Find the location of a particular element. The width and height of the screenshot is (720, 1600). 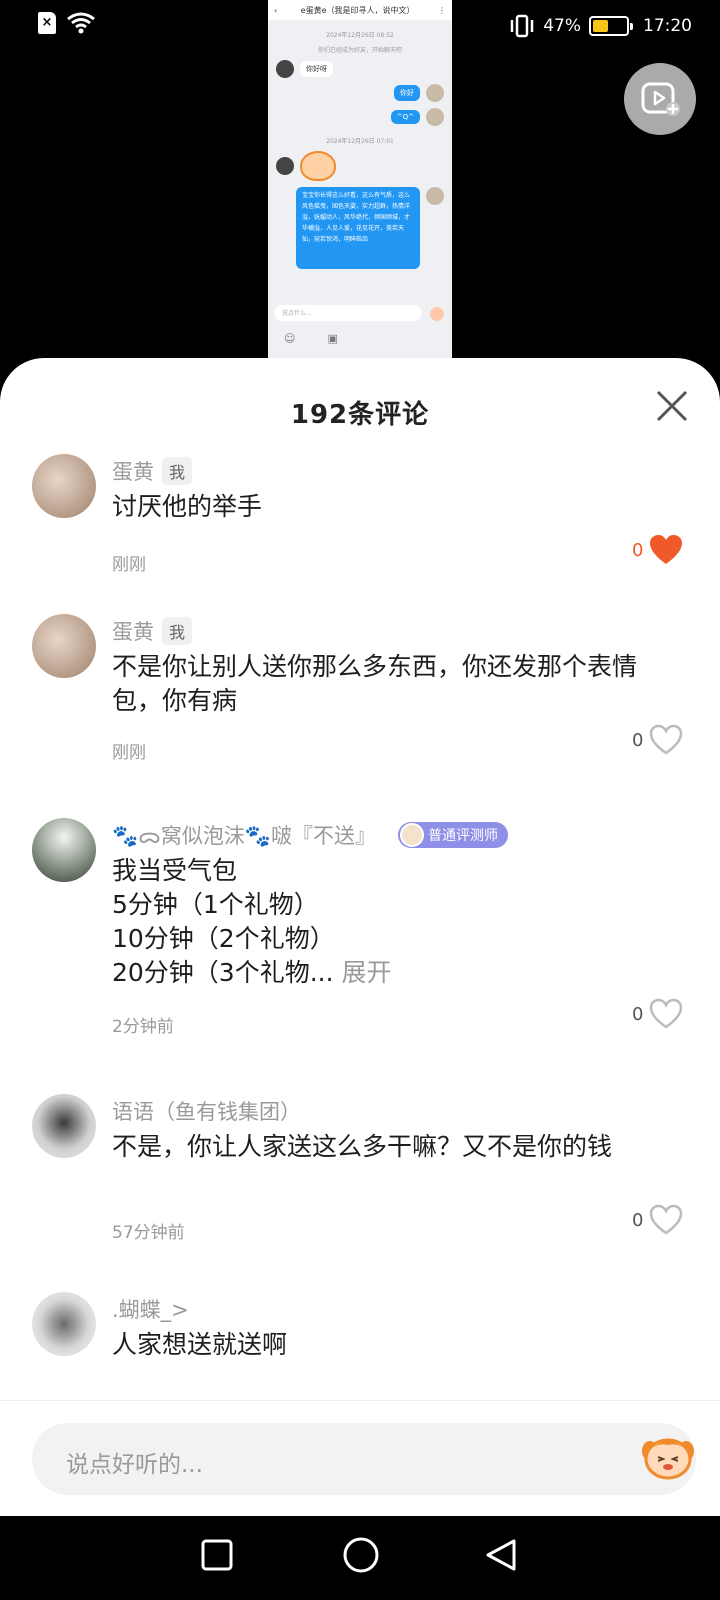

message-bubble: 你好呀 is located at coordinates (316, 69).